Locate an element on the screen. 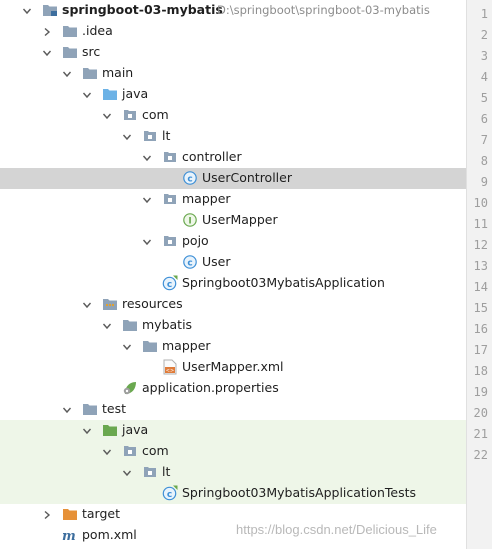 The width and height of the screenshot is (492, 549). line-number: 11 is located at coordinates (480, 224).